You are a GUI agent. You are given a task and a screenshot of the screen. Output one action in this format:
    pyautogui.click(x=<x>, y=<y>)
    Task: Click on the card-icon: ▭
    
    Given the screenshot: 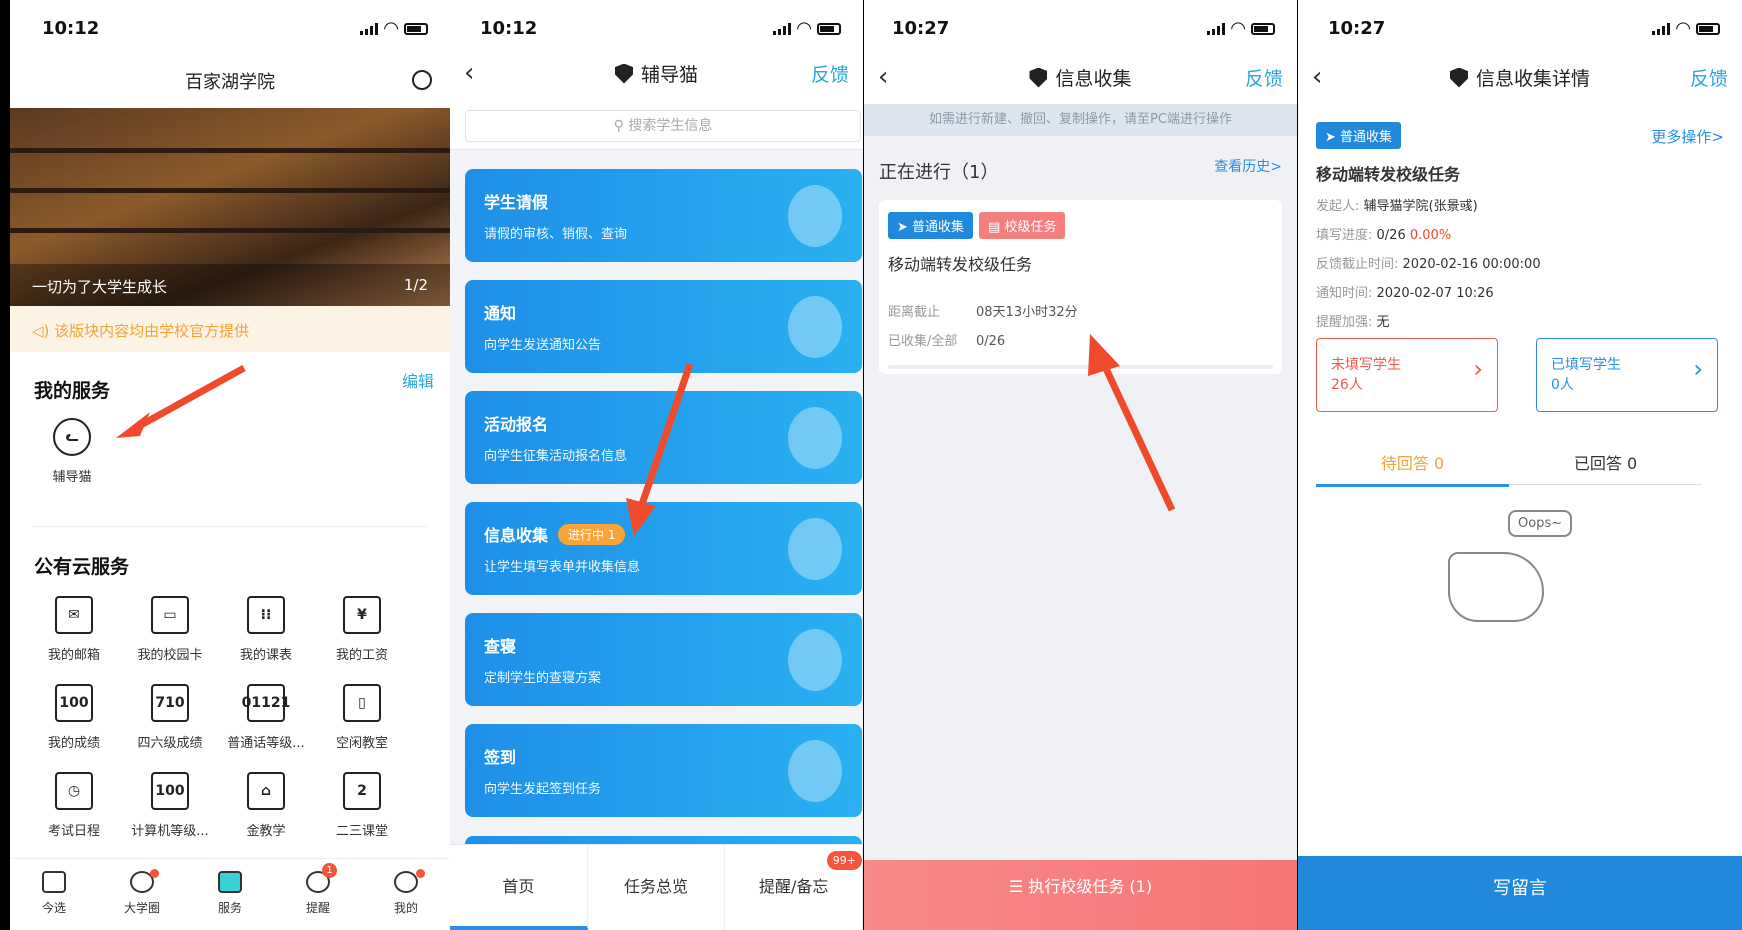 What is the action you would take?
    pyautogui.click(x=170, y=615)
    